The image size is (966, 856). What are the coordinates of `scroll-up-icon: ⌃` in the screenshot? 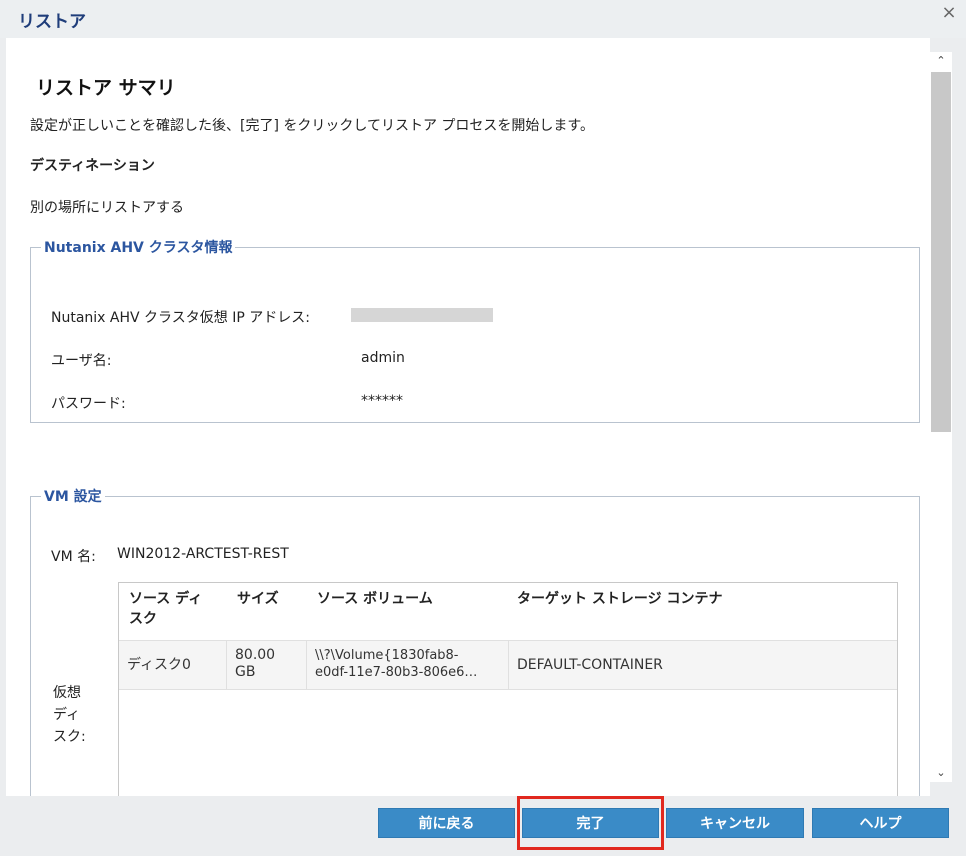 It's located at (941, 61).